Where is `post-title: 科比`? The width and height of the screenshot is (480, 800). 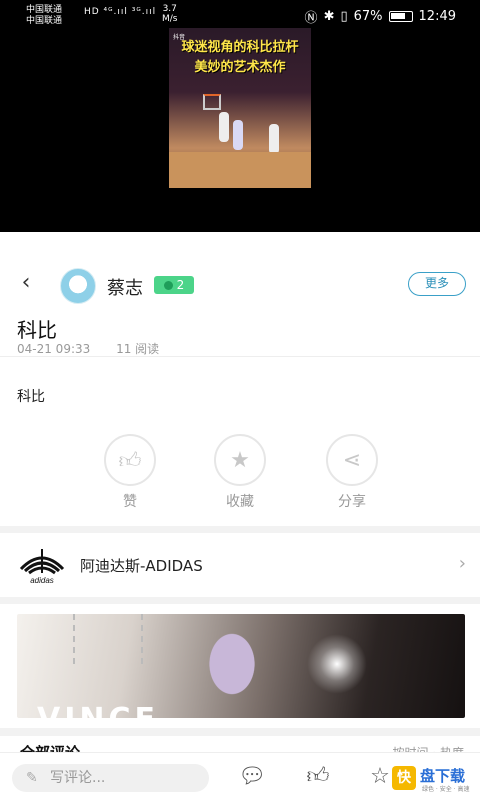 post-title: 科比 is located at coordinates (37, 330).